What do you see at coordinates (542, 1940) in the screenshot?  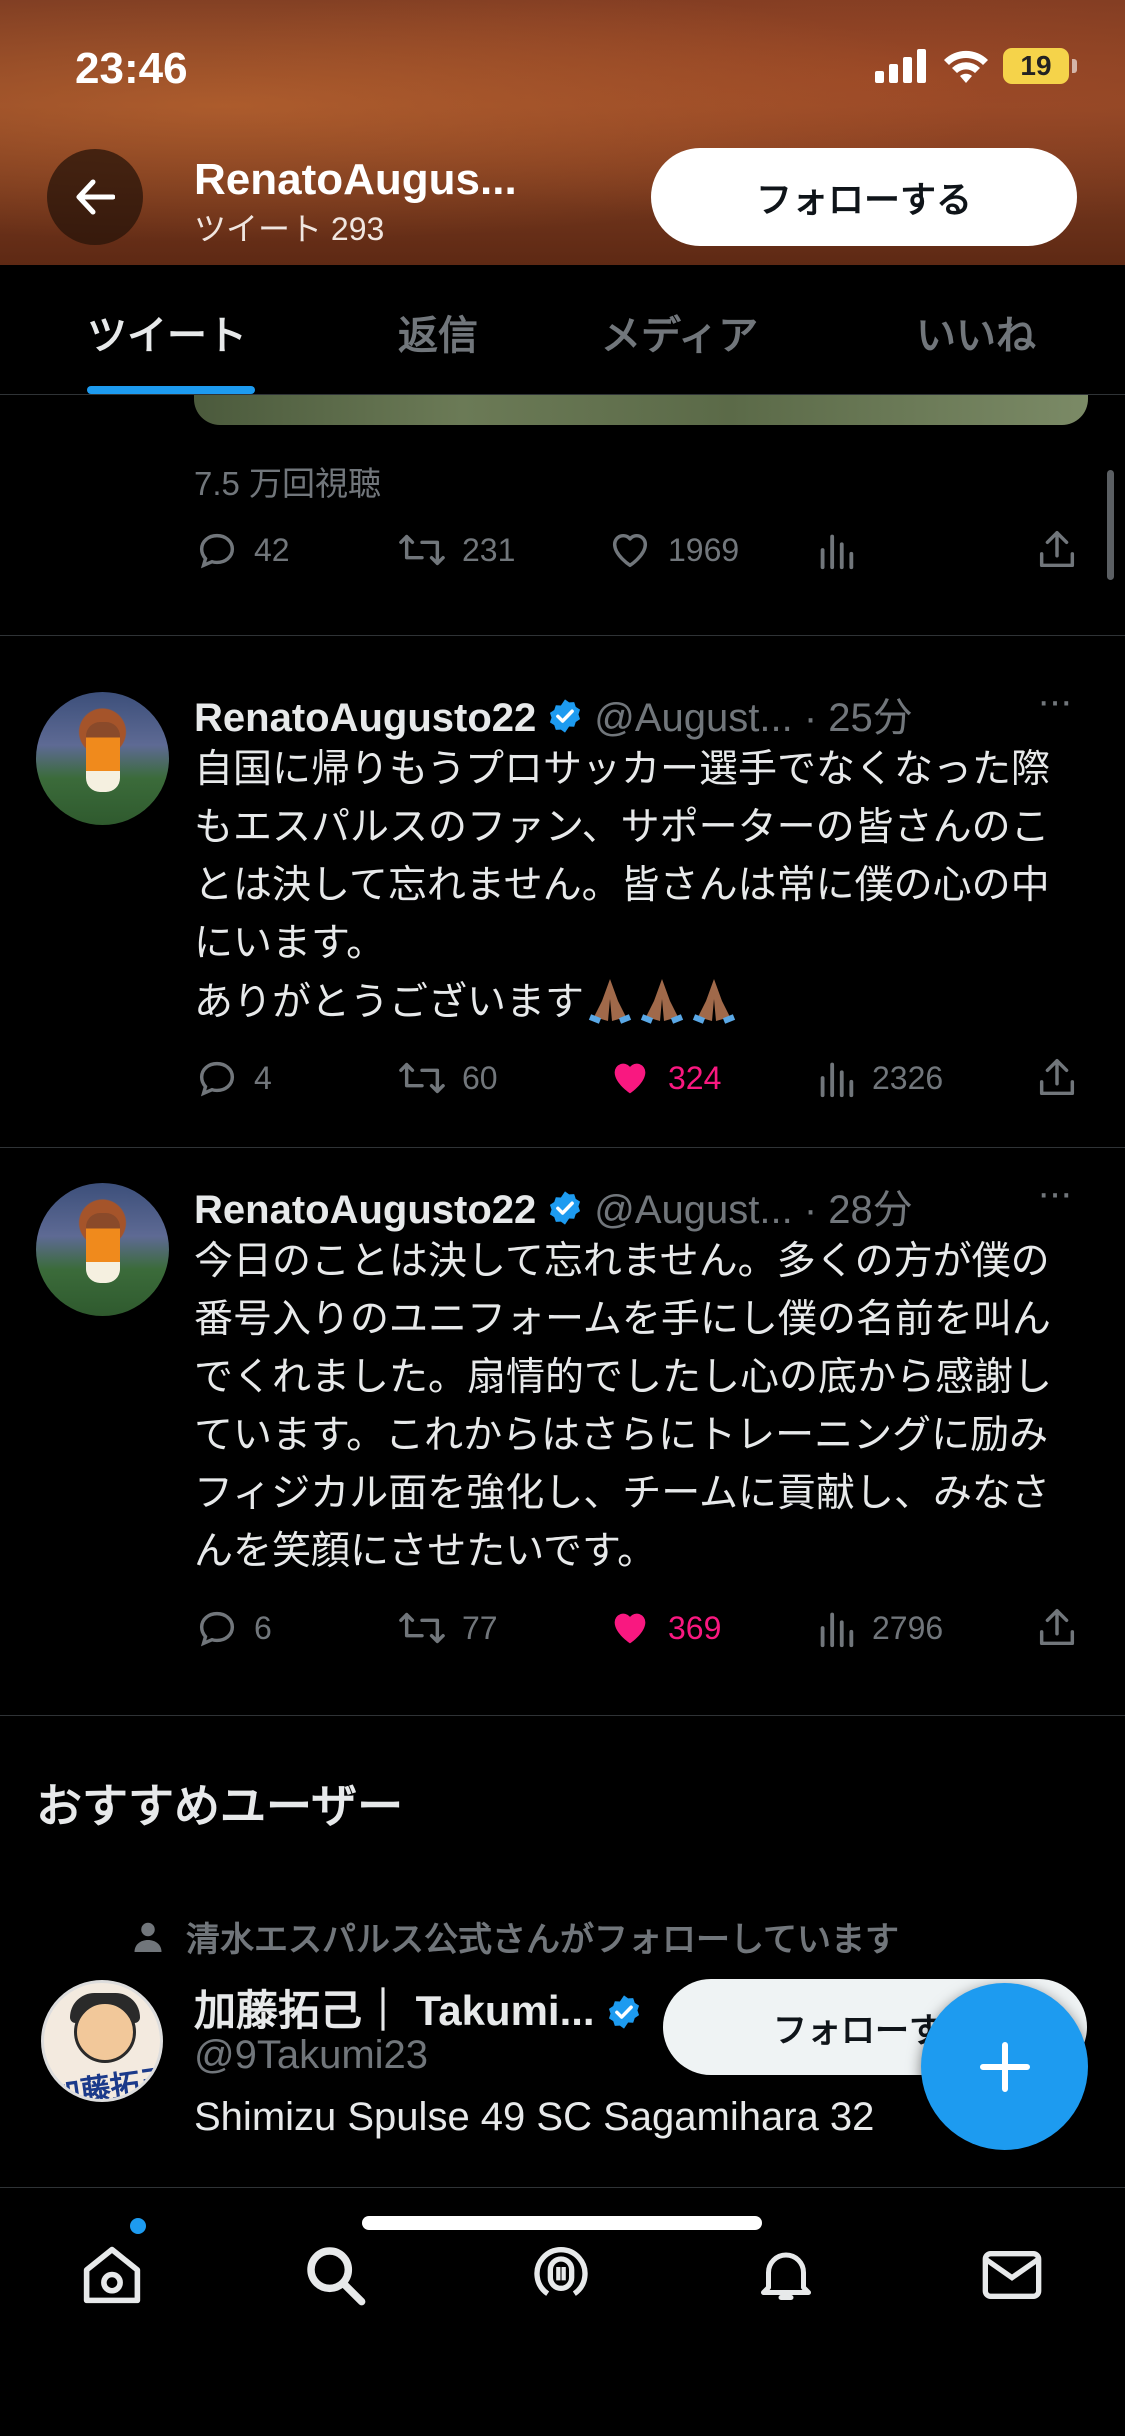 I see `followed-by-text: 清水エスパルス公式さんがフォローしています` at bounding box center [542, 1940].